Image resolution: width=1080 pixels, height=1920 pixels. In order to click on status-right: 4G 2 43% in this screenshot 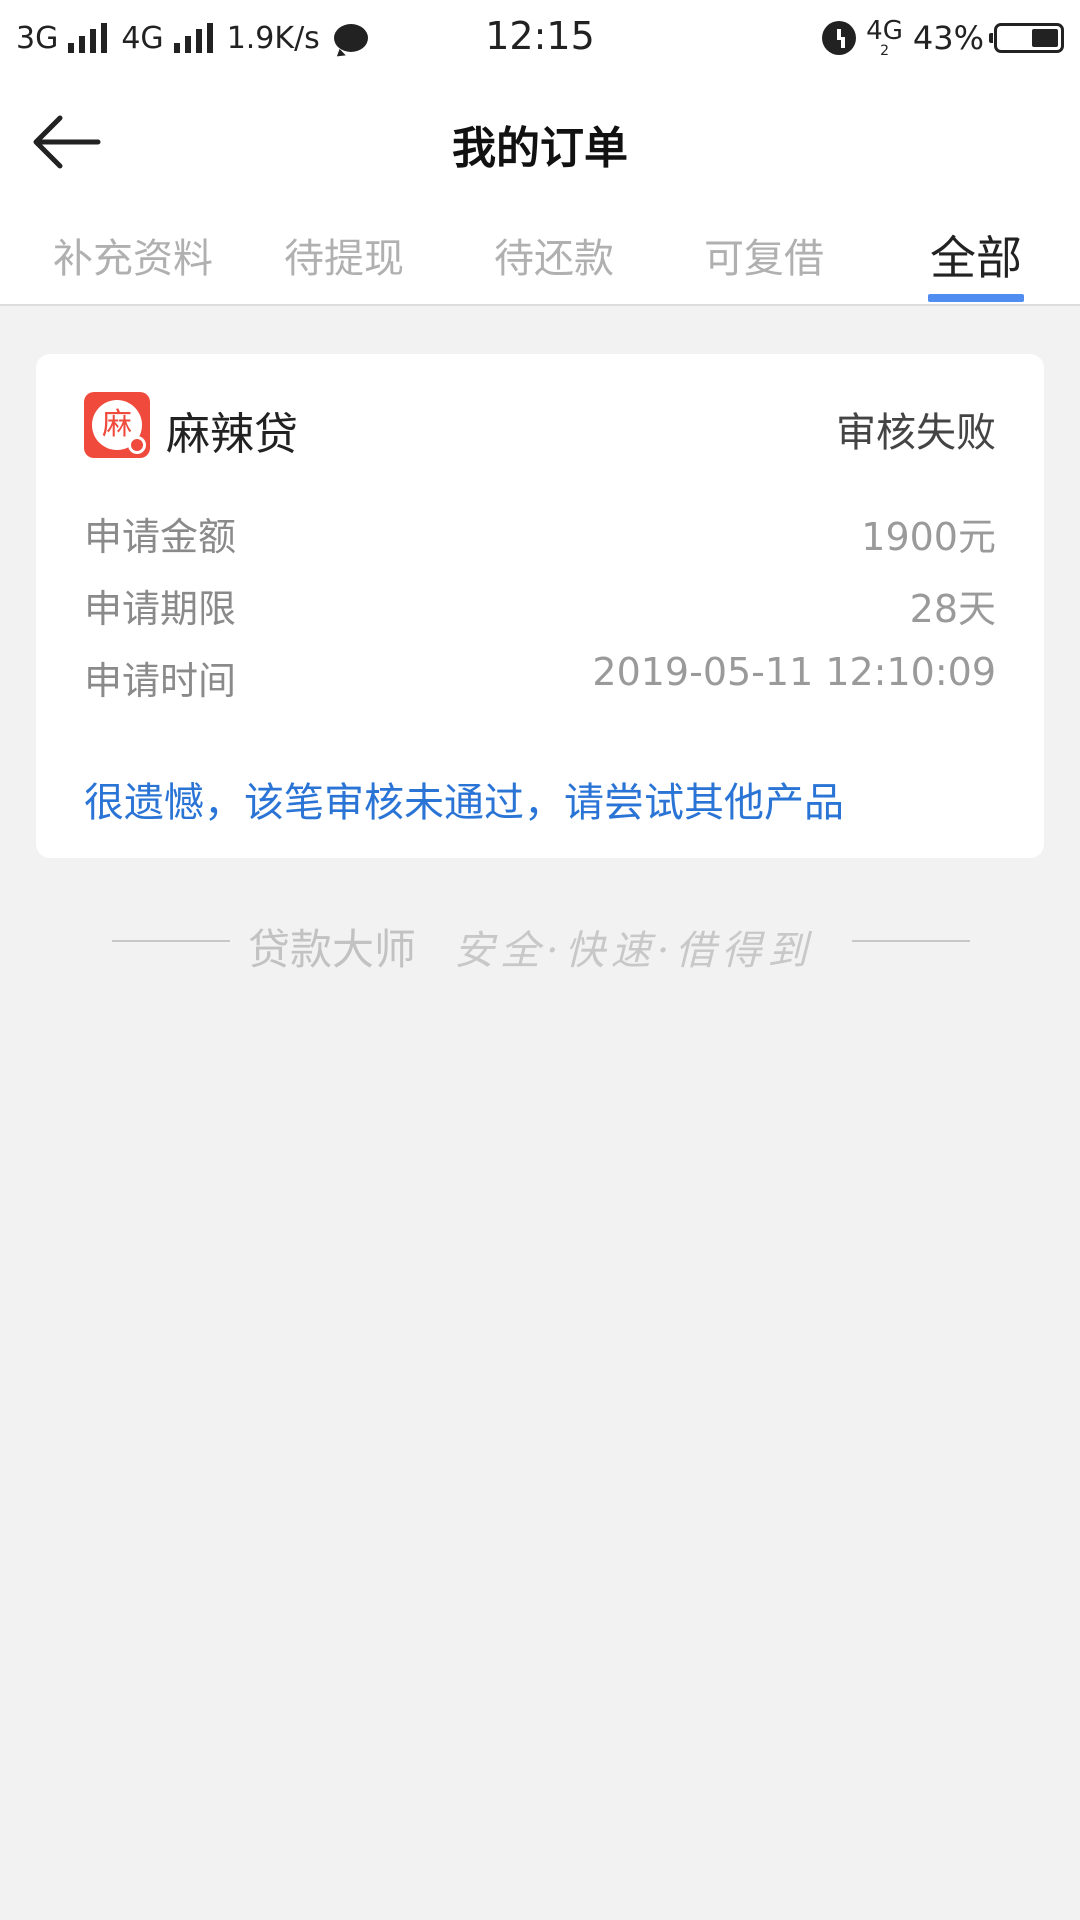, I will do `click(943, 38)`.